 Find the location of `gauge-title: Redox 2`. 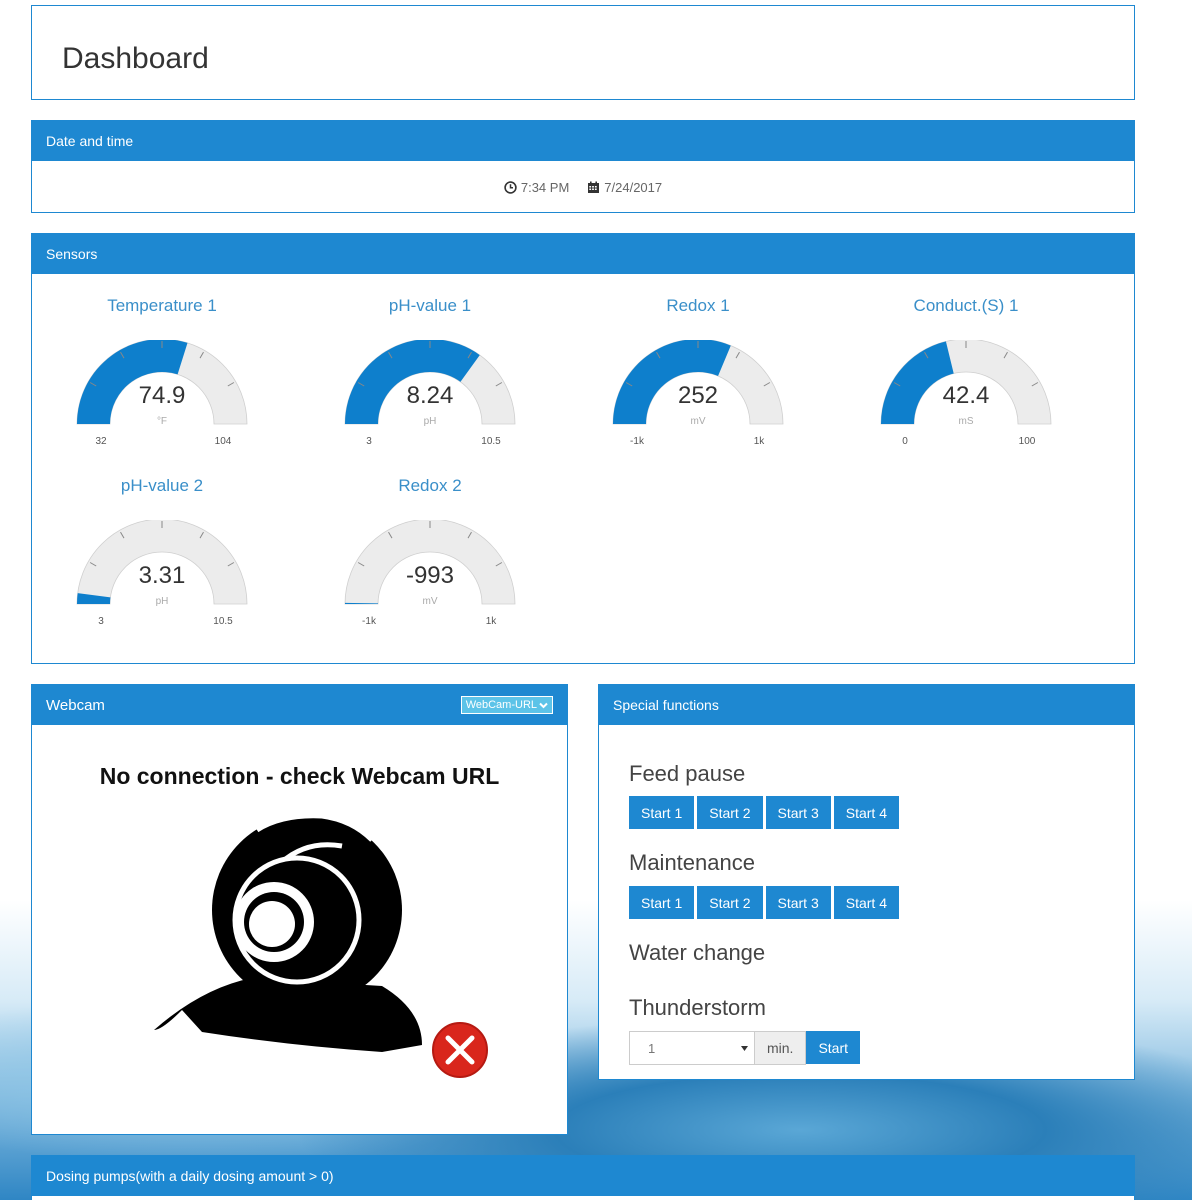

gauge-title: Redox 2 is located at coordinates (430, 485).